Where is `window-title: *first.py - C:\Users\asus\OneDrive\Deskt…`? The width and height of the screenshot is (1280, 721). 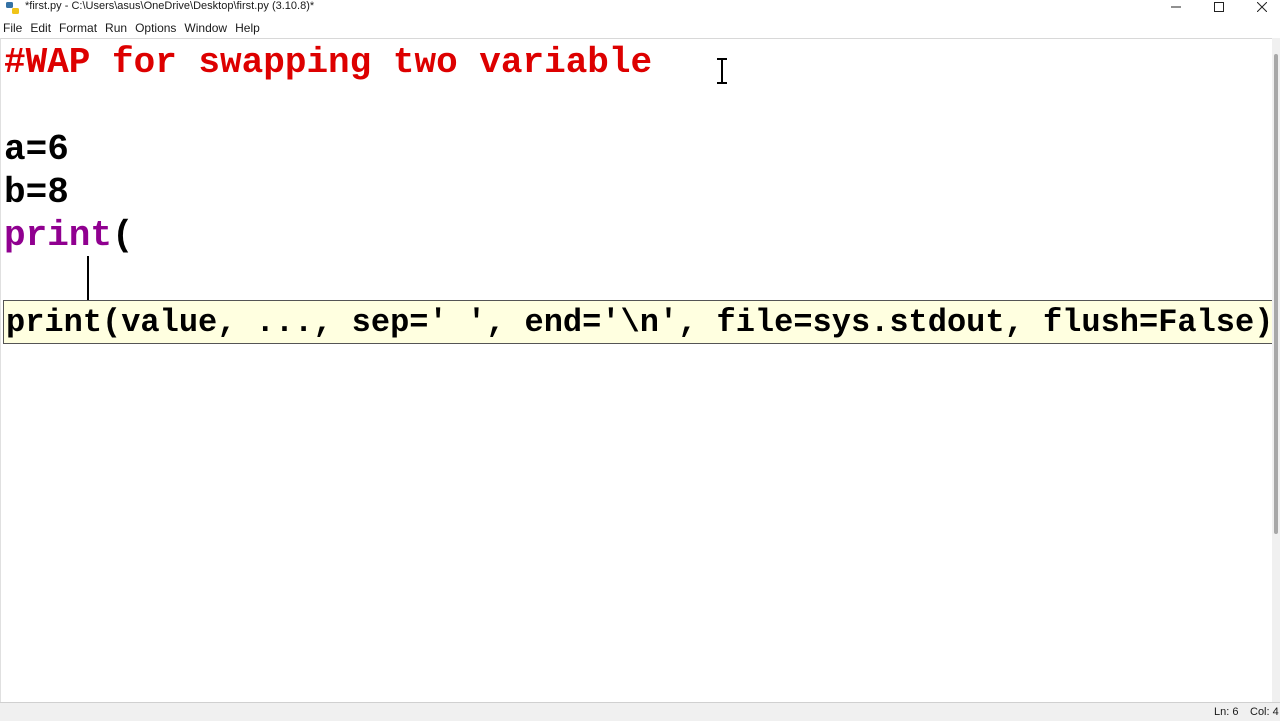 window-title: *first.py - C:\Users\asus\OneDrive\Deskt… is located at coordinates (170, 6).